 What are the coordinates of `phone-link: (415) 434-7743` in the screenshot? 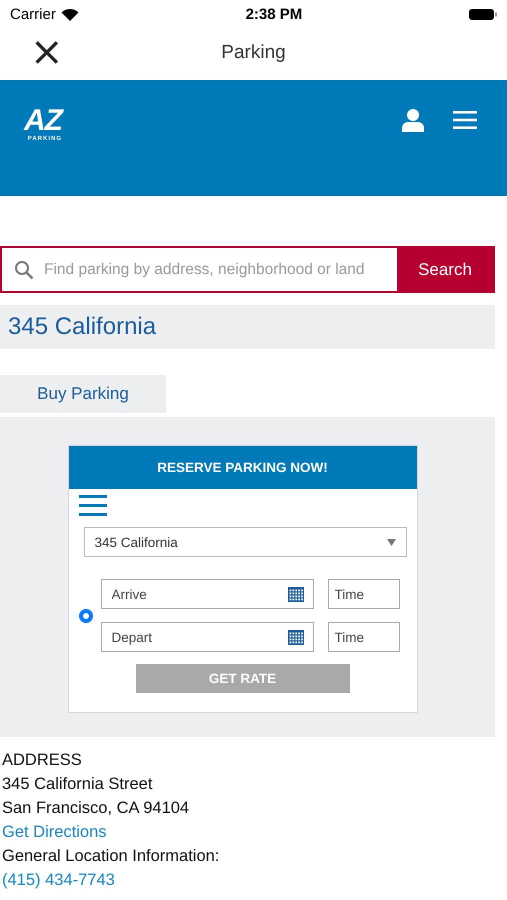 It's located at (58, 880).